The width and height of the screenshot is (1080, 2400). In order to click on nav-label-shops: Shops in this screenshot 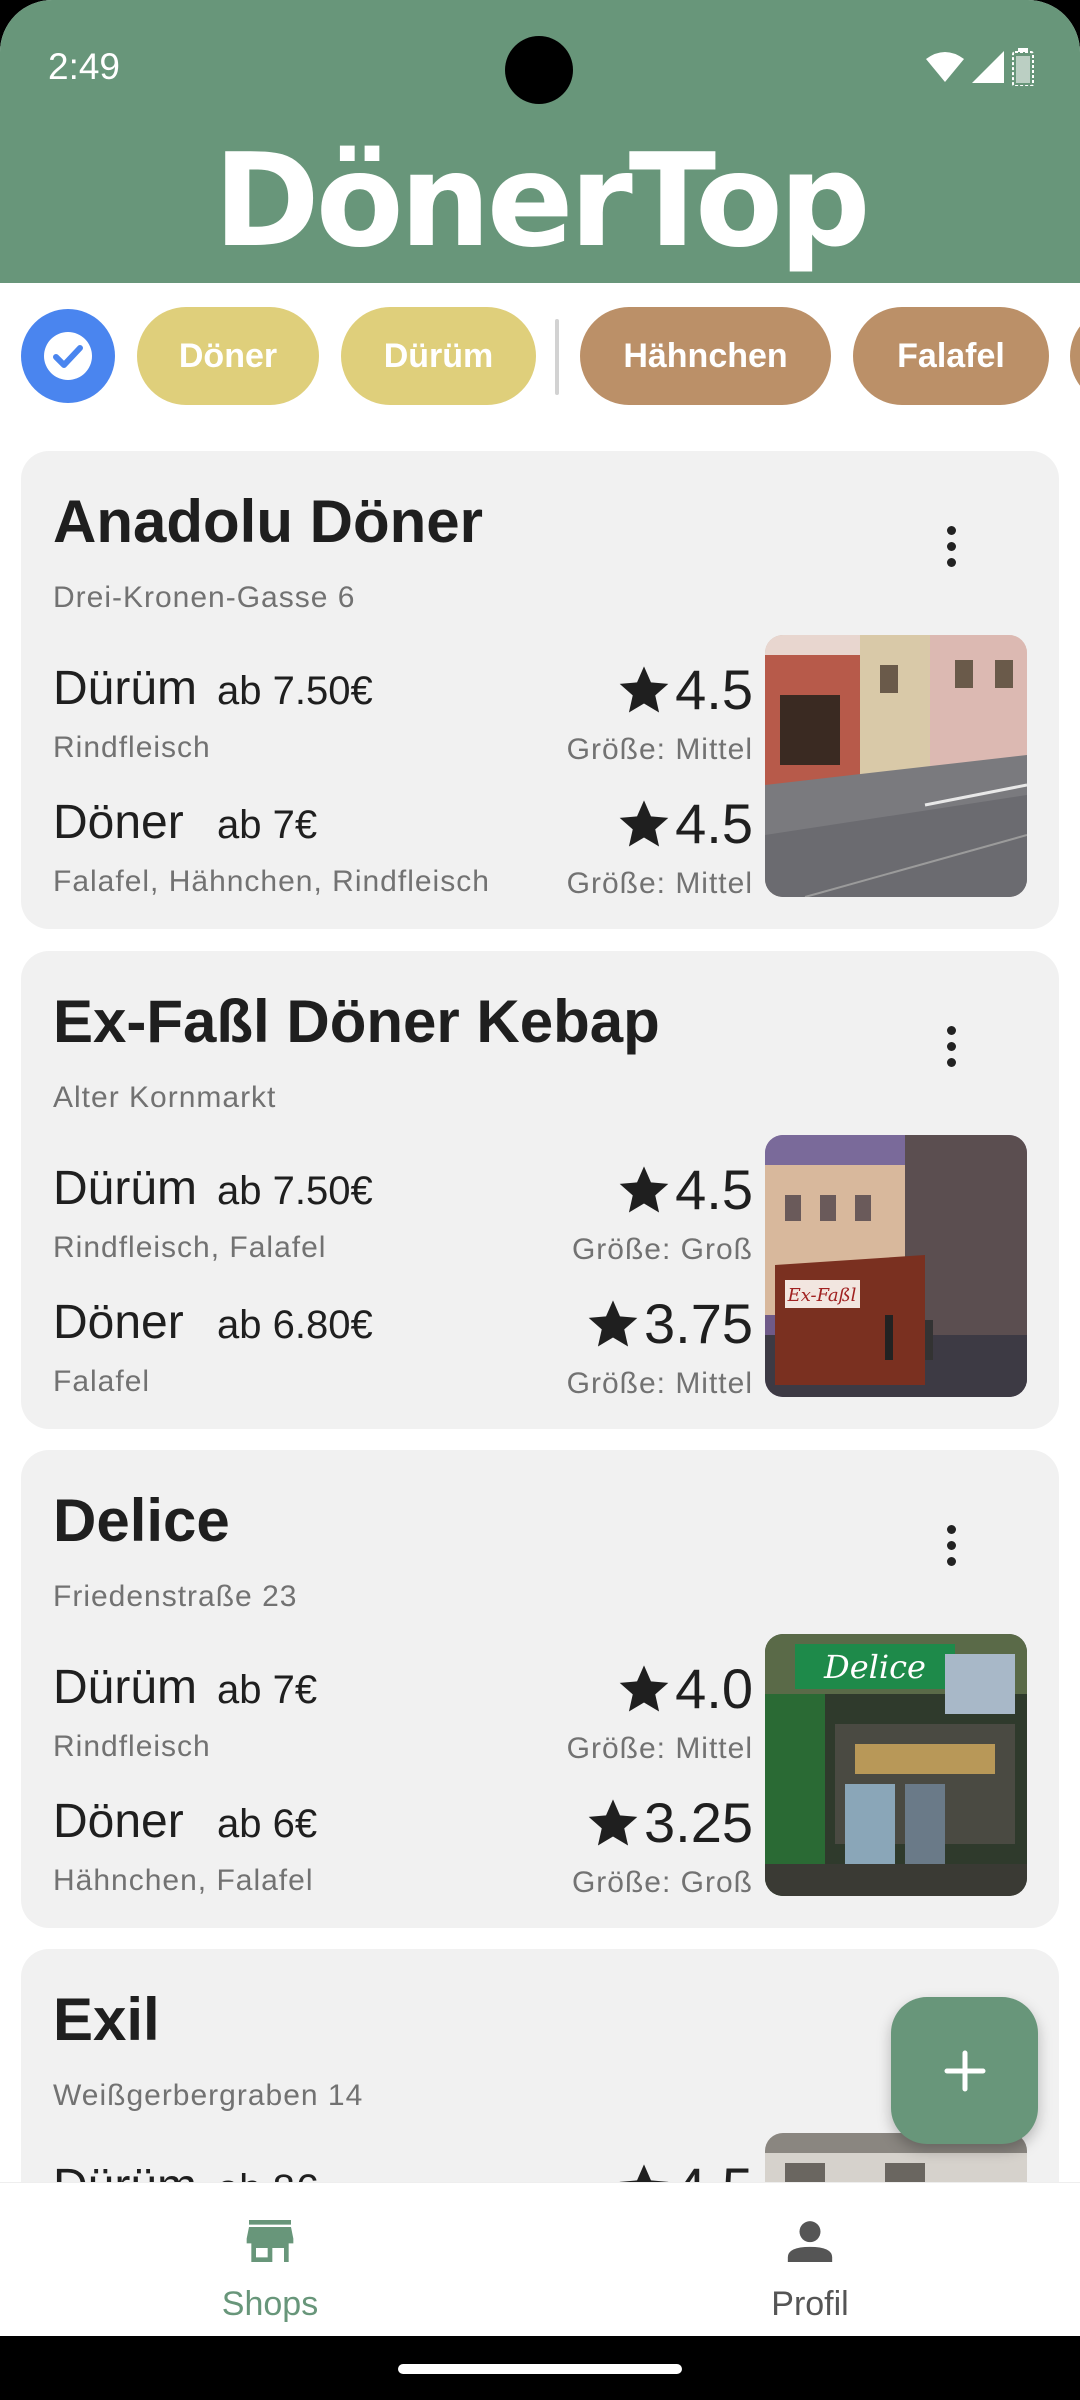, I will do `click(270, 2304)`.